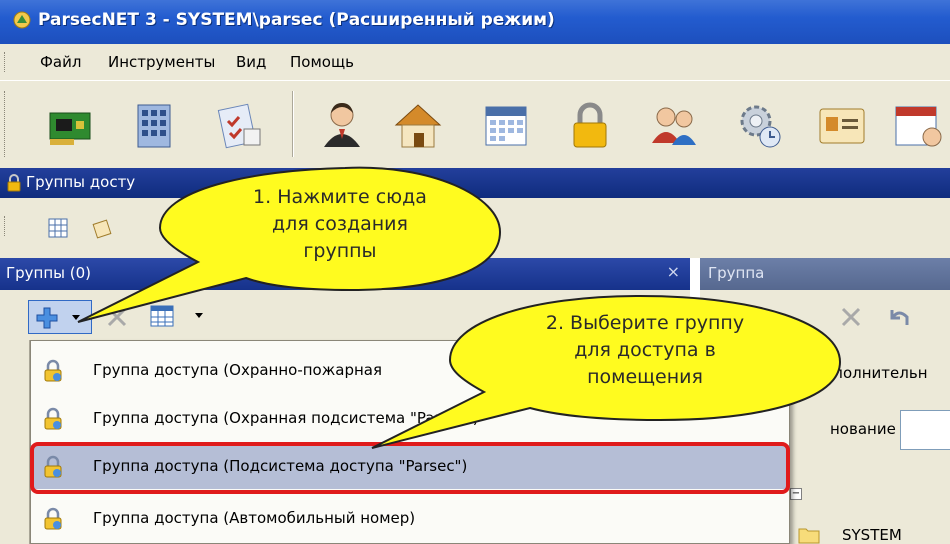 The image size is (950, 544). What do you see at coordinates (645, 377) in the screenshot?
I see `callout-line: помещения` at bounding box center [645, 377].